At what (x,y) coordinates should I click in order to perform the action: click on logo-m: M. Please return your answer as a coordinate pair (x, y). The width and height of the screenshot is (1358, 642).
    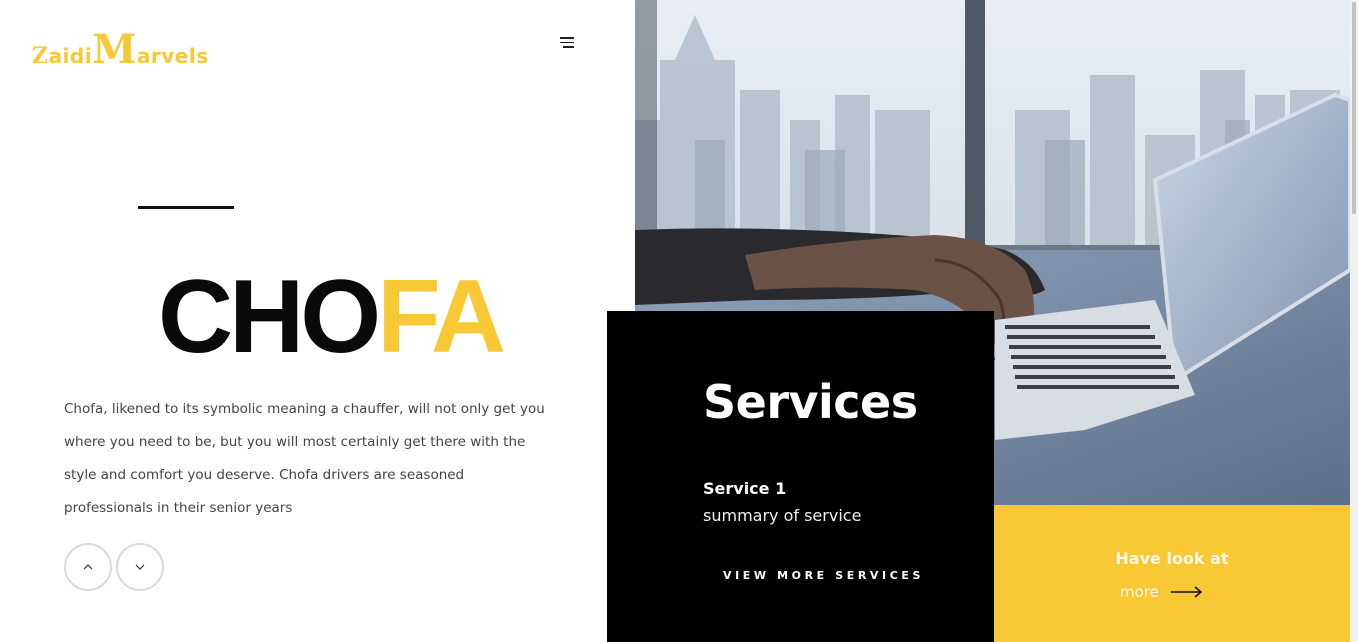
    Looking at the image, I should click on (114, 49).